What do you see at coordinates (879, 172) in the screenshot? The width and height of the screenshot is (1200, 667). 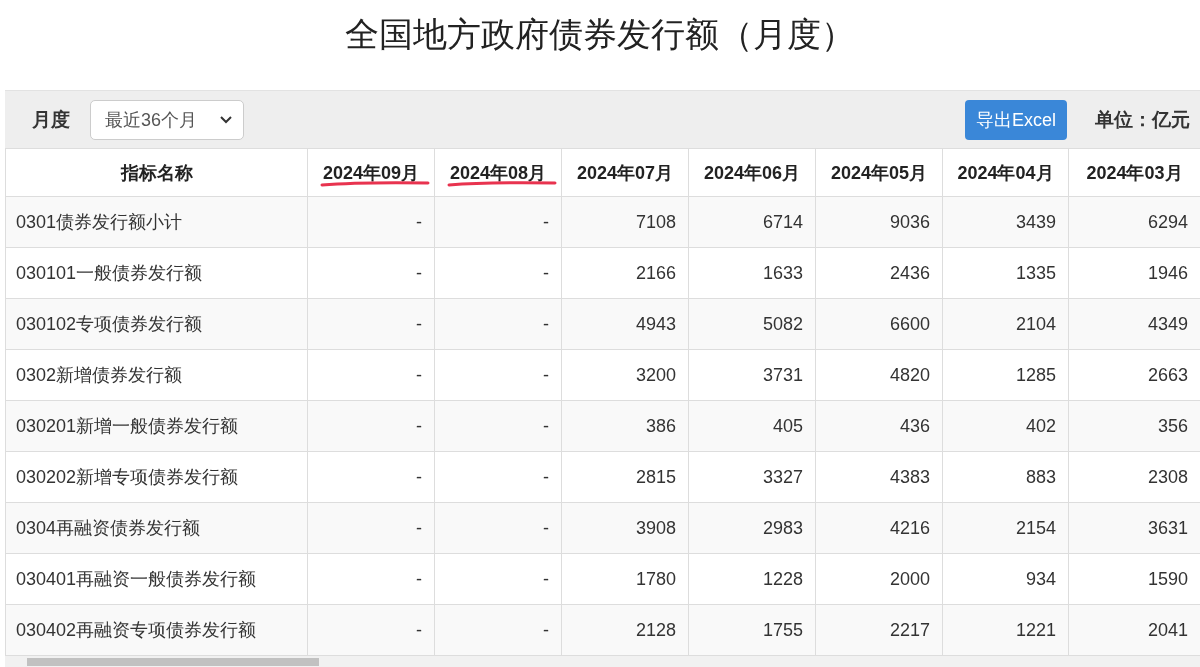 I see `column-header: 2024年05月` at bounding box center [879, 172].